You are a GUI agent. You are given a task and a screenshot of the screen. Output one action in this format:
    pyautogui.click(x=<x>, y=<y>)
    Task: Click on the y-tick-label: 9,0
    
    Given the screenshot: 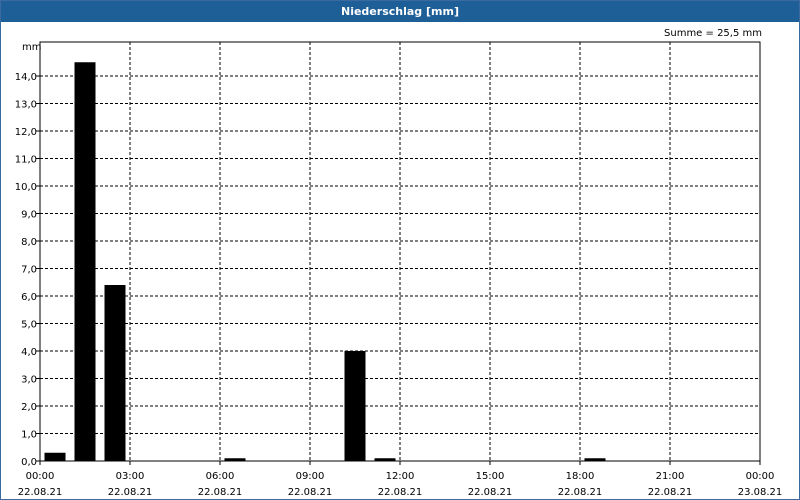 What is the action you would take?
    pyautogui.click(x=29, y=215)
    